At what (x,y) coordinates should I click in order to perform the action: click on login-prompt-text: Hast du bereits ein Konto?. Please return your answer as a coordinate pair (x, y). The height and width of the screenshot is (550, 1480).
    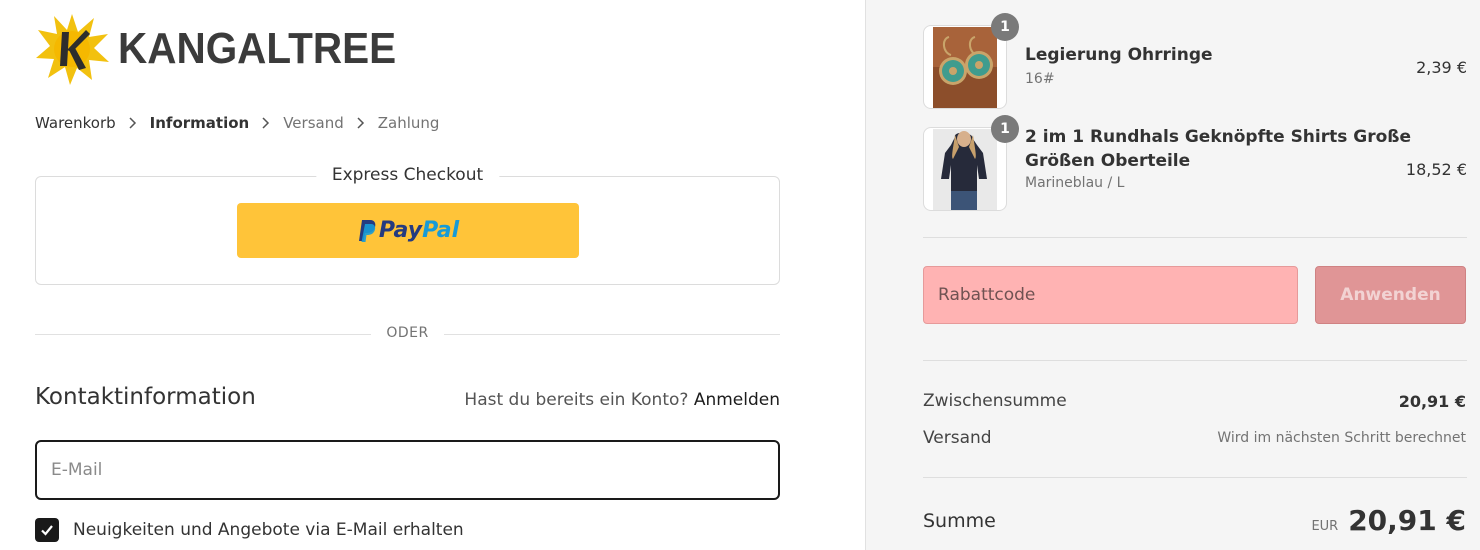
    Looking at the image, I should click on (576, 400).